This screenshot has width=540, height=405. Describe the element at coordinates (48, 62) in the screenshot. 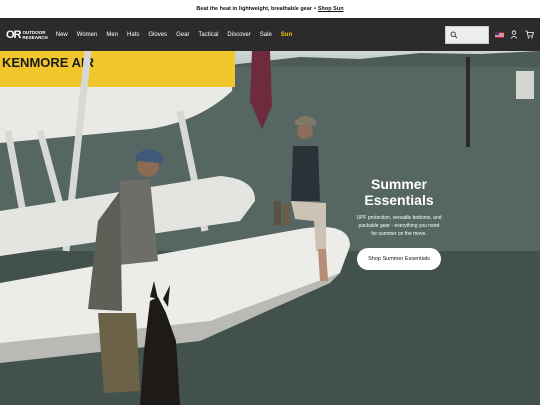

I see `plane-livery-text: KENMORE AIR` at that location.